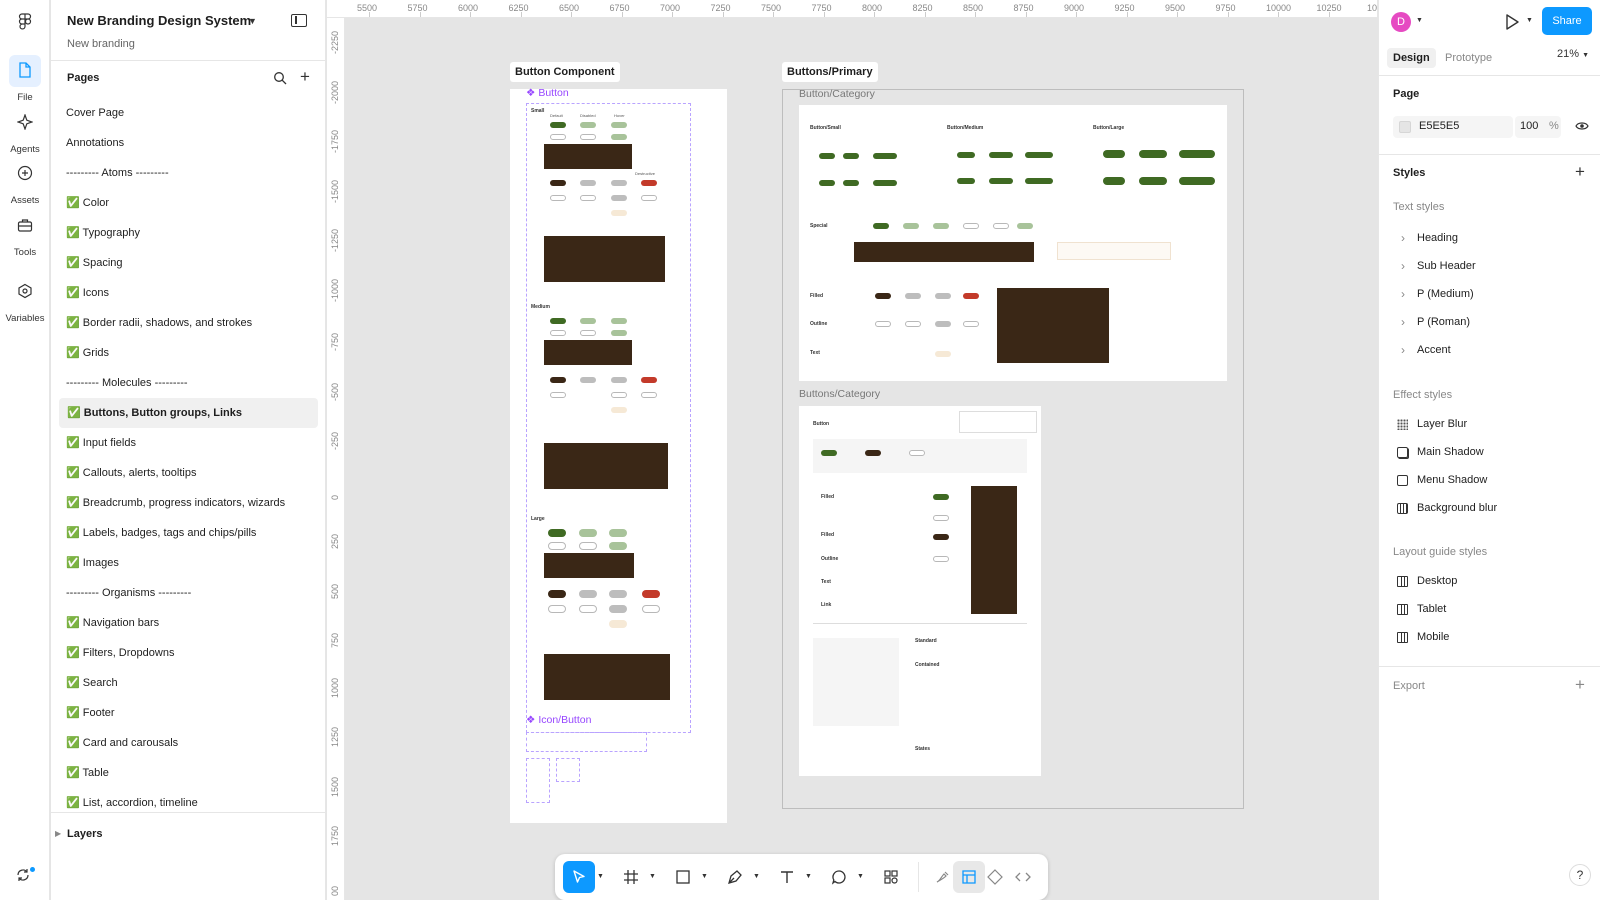 The height and width of the screenshot is (900, 1600). I want to click on zoom-level: 21% ▼, so click(1573, 54).